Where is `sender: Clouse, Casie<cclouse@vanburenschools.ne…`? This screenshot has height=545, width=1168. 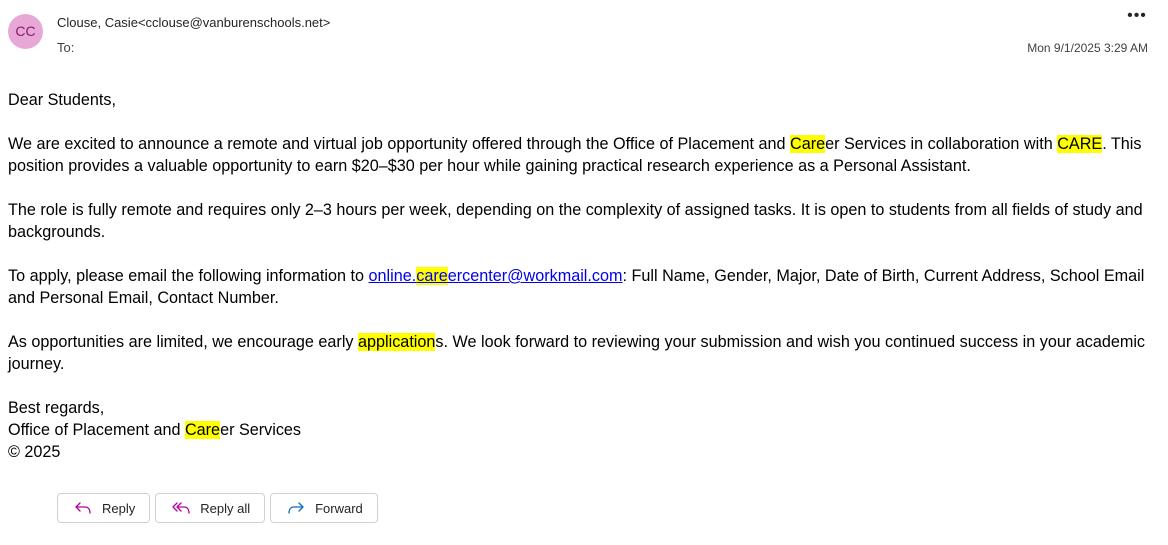 sender: Clouse, Casie<cclouse@vanburenschools.ne… is located at coordinates (193, 22).